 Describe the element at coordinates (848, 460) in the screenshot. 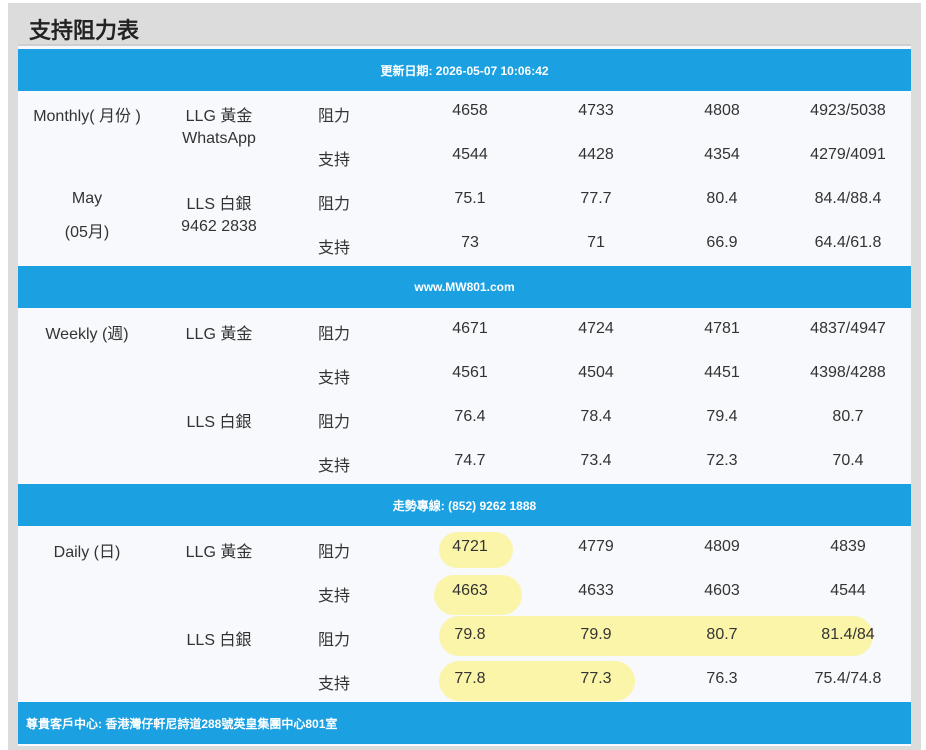

I see `level-4: 70.4` at that location.